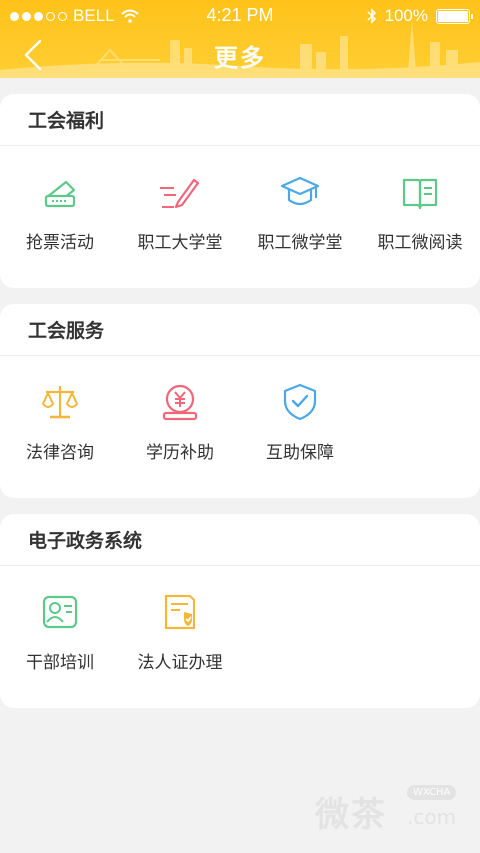 The image size is (480, 853). What do you see at coordinates (240, 58) in the screenshot?
I see `page-title: 更多` at bounding box center [240, 58].